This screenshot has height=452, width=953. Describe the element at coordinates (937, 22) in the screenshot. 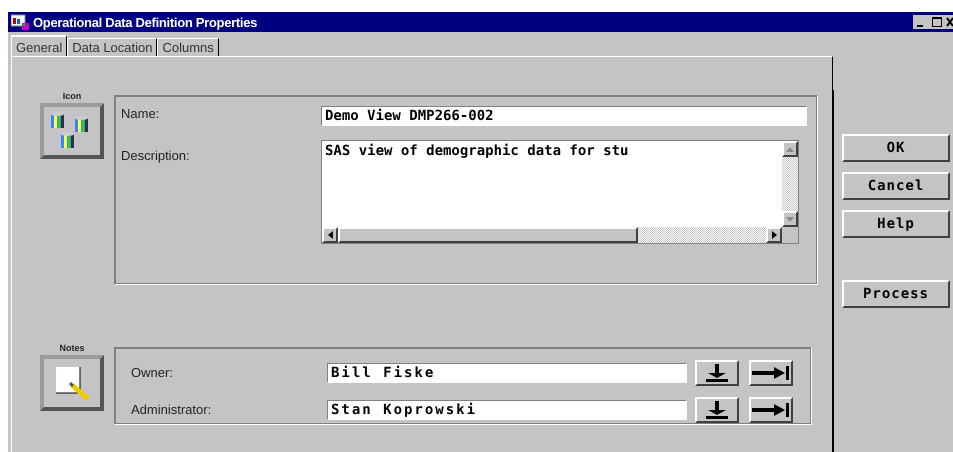

I see `maximize-icon` at that location.